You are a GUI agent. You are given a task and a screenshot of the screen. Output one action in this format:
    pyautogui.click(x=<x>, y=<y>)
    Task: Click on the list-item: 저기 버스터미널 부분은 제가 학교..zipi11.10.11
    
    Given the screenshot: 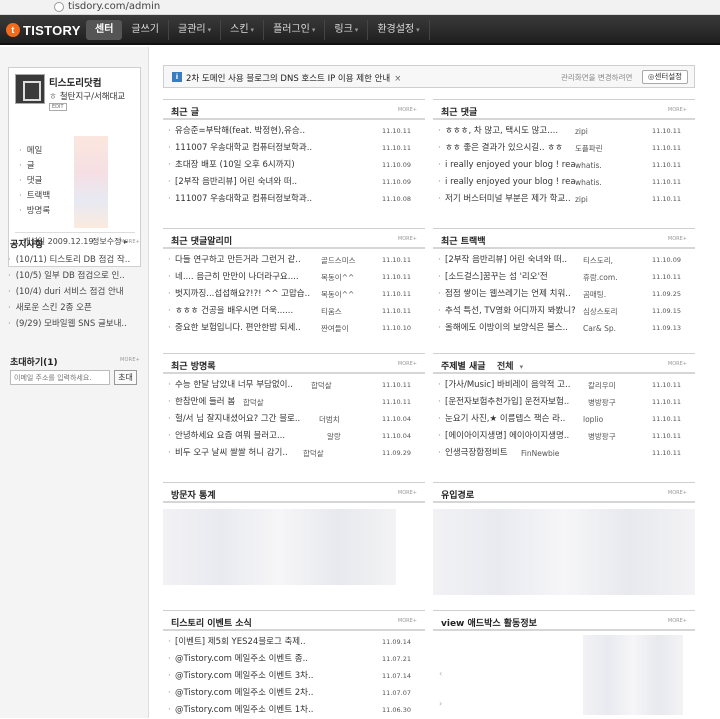 What is the action you would take?
    pyautogui.click(x=564, y=199)
    